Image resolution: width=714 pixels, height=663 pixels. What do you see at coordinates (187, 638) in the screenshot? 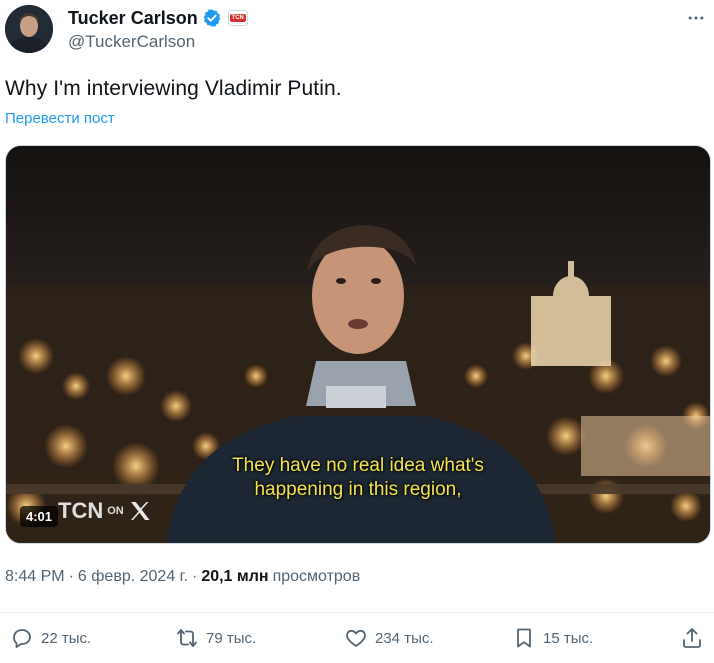
I see `repost-icon` at bounding box center [187, 638].